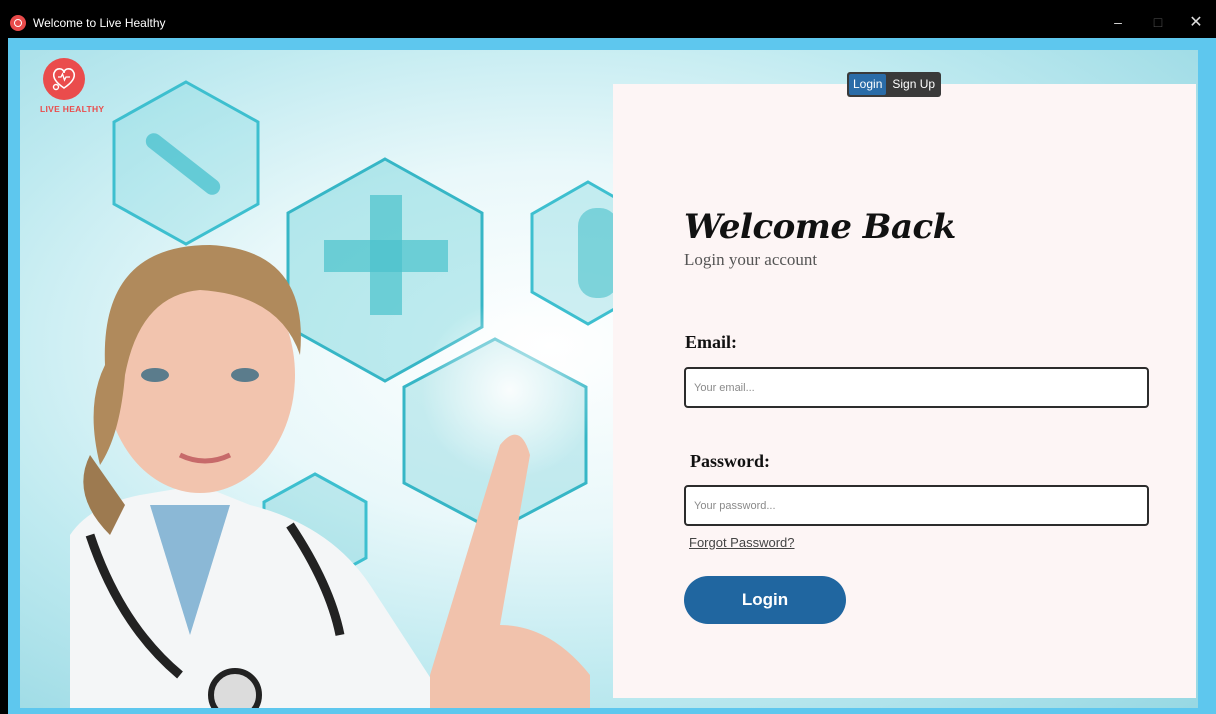 The width and height of the screenshot is (1216, 714). Describe the element at coordinates (18, 23) in the screenshot. I see `app-icon` at that location.